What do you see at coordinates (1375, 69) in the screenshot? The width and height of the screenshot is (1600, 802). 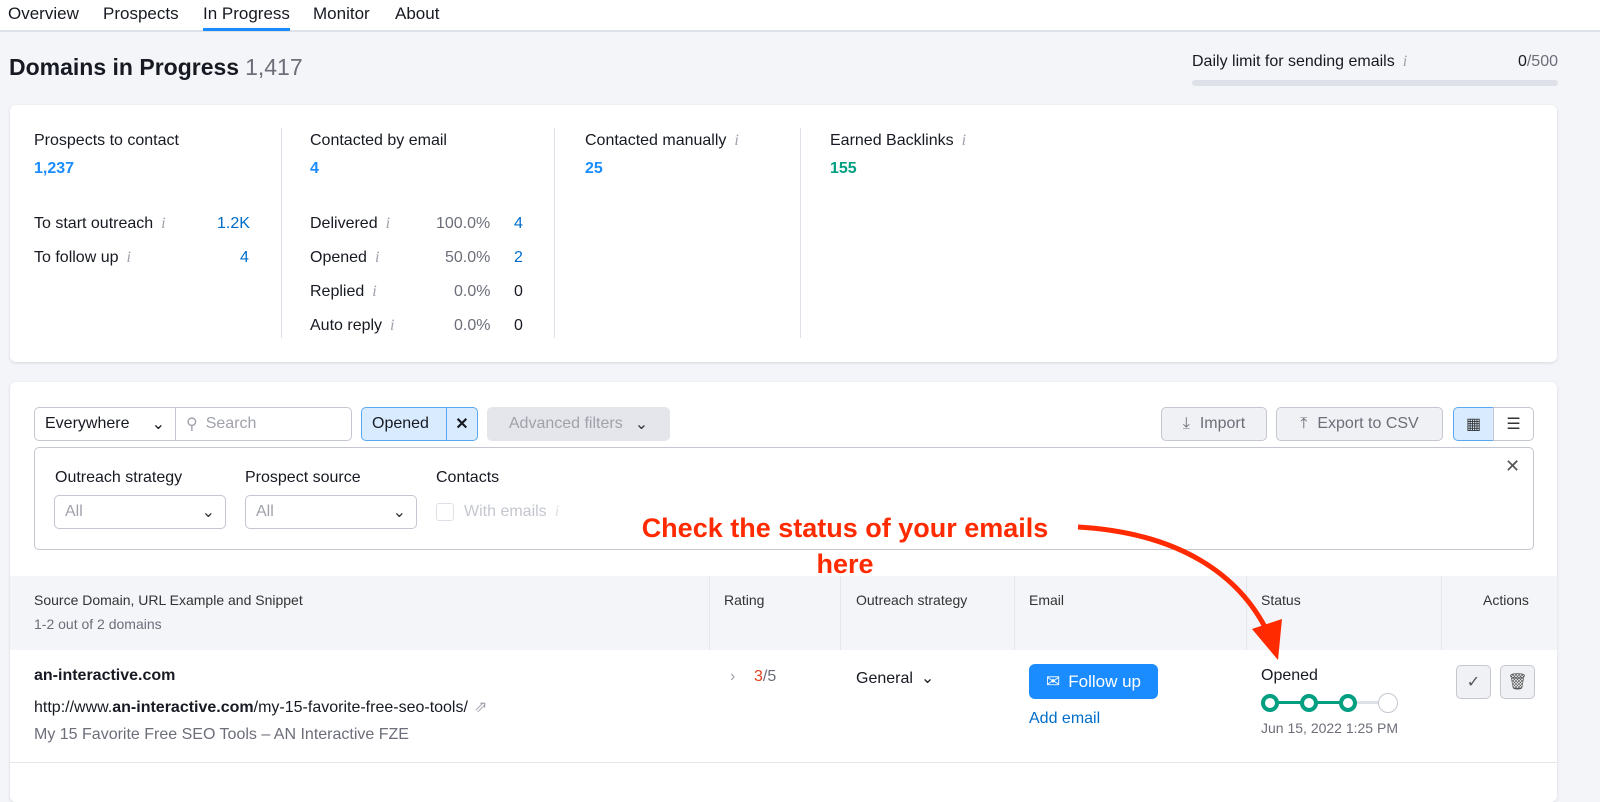 I see `daily-limit: Daily limit for sending emails i 0/500` at bounding box center [1375, 69].